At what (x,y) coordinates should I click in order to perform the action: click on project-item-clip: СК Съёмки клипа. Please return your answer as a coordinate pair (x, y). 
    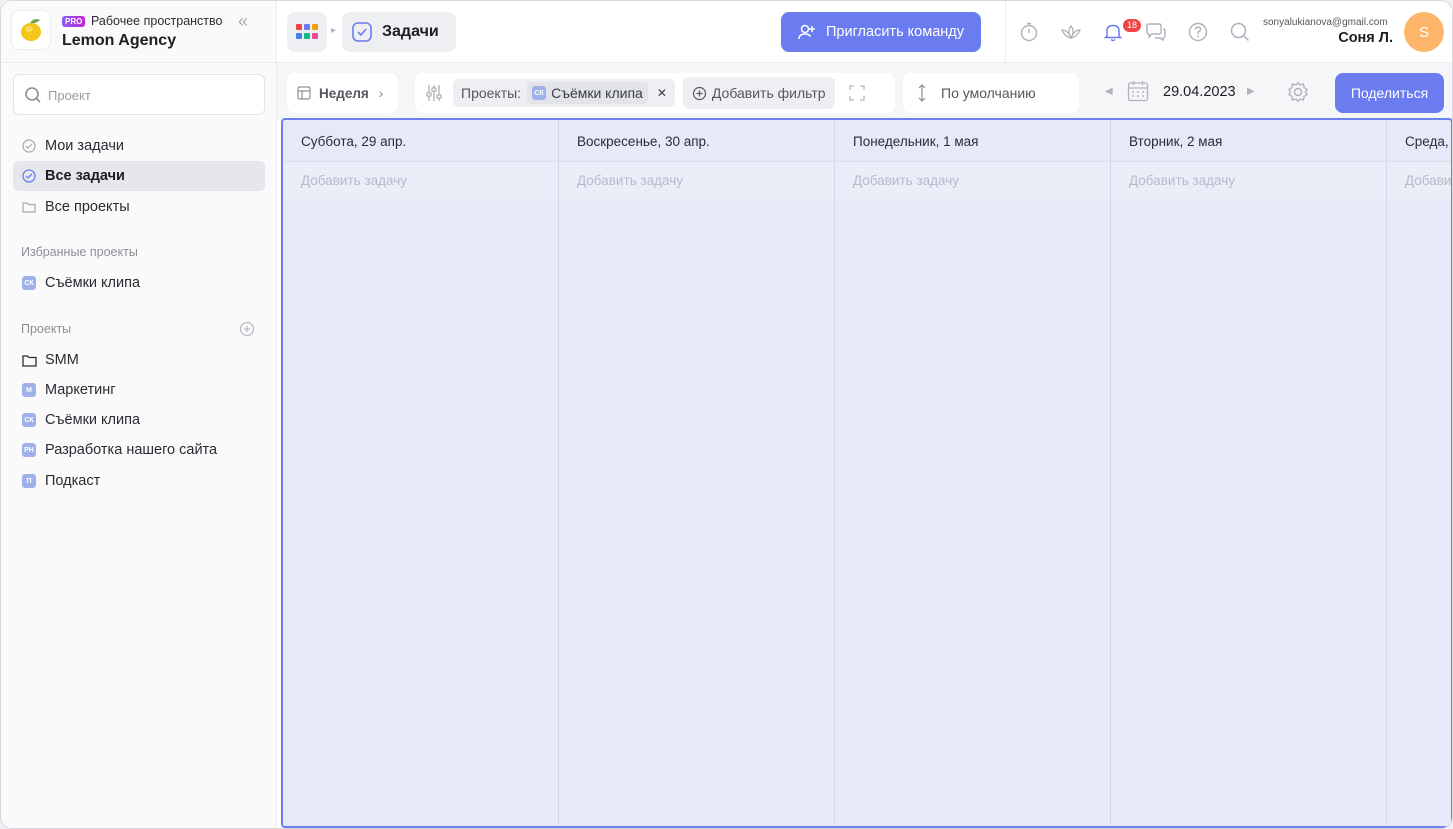
    Looking at the image, I should click on (139, 420).